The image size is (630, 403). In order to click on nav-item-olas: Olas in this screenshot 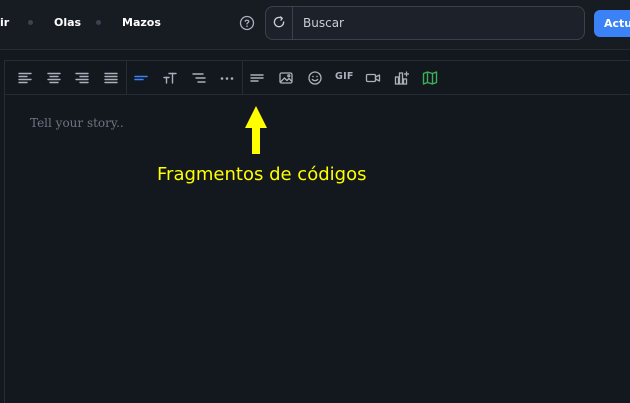, I will do `click(67, 23)`.